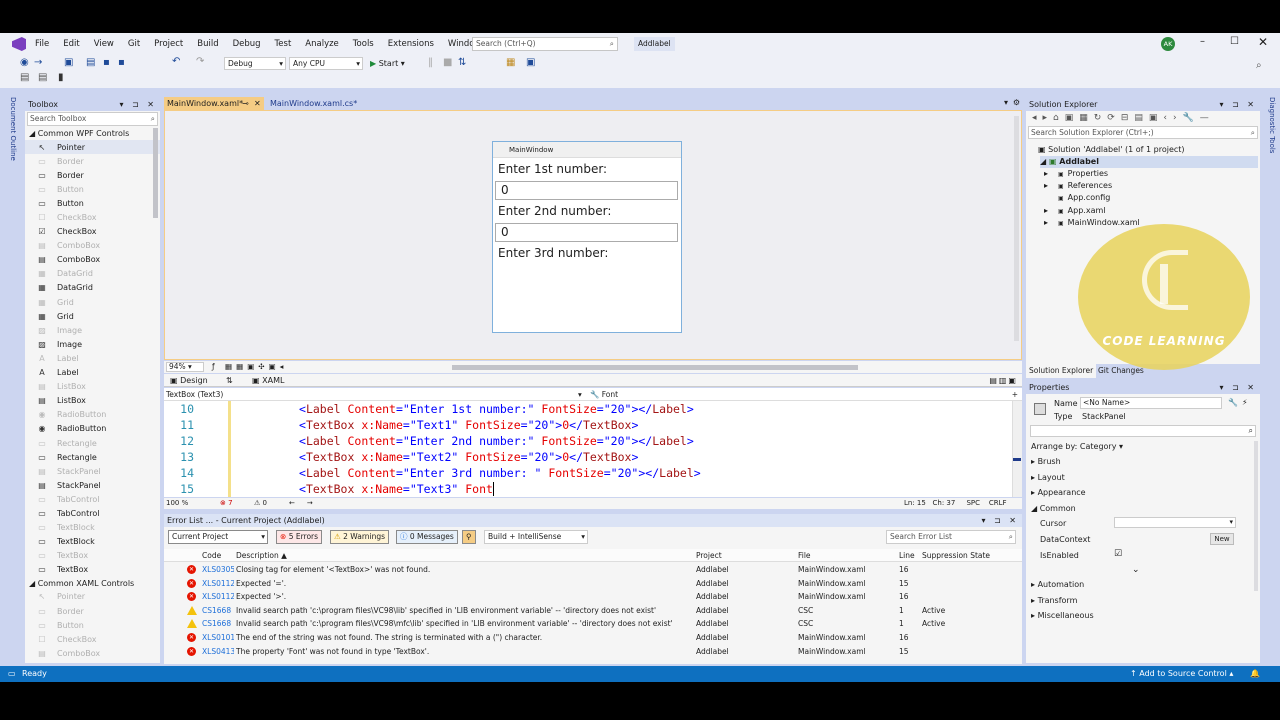 Image resolution: width=1280 pixels, height=720 pixels. Describe the element at coordinates (1255, 674) in the screenshot. I see `notification-icon: 🔔` at that location.